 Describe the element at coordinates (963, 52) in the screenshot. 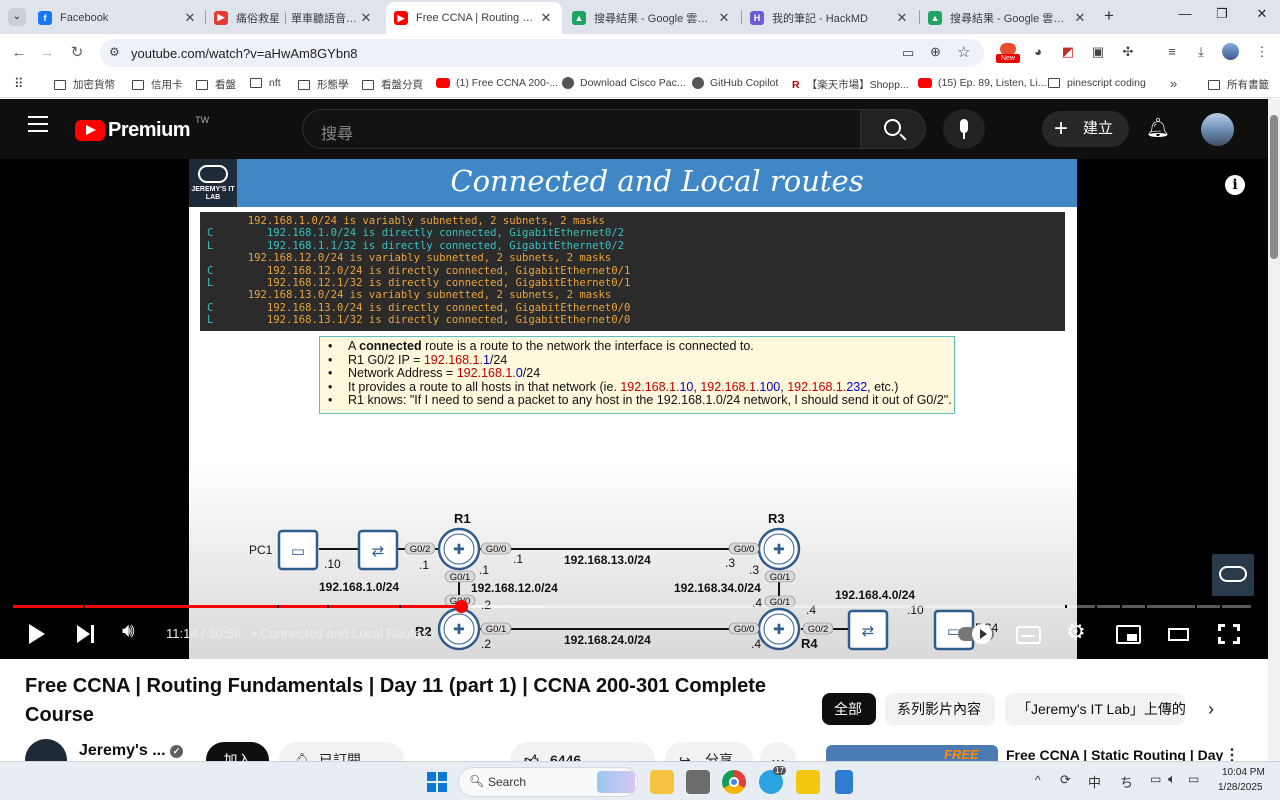

I see `bookmark-star-icon: ☆` at that location.